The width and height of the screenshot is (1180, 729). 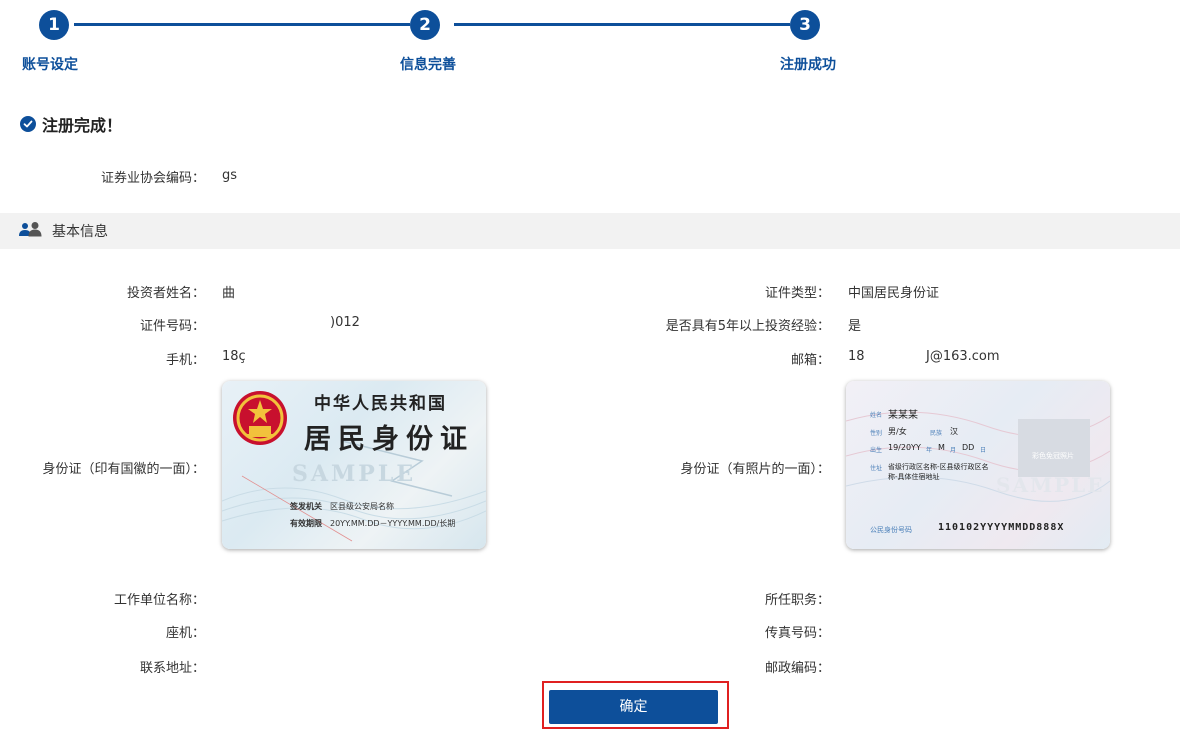 I want to click on id-number-label: 证件号码：, so click(x=172, y=326).